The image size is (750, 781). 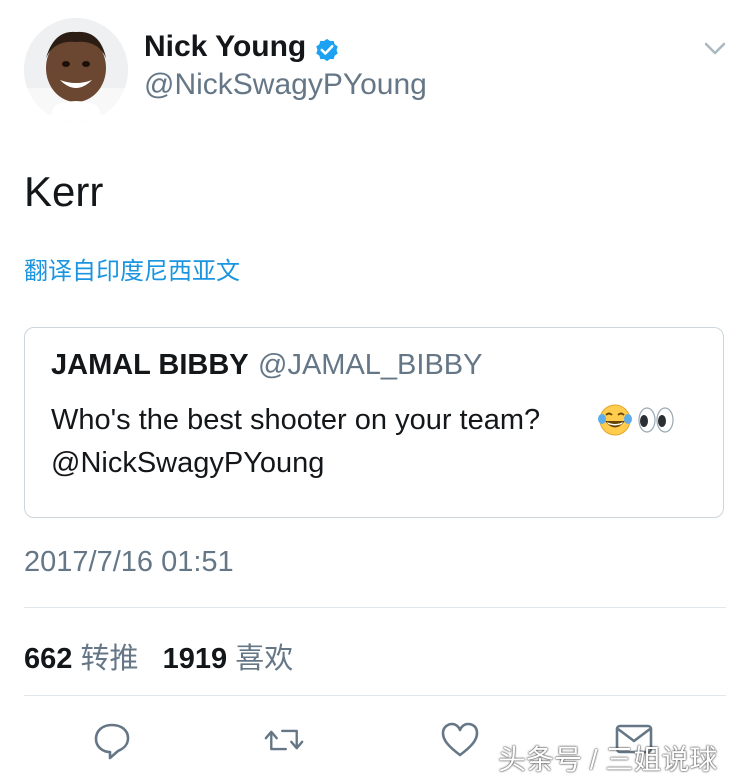 I want to click on translate-link: 翻译自印度尼西亚文, so click(x=132, y=268).